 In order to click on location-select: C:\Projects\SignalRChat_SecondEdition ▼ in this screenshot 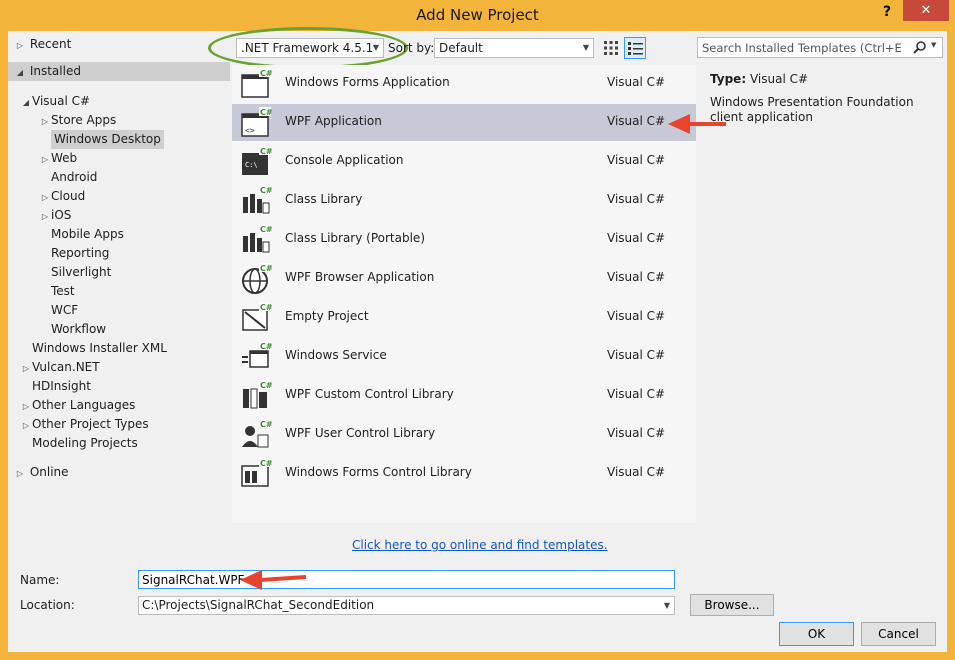, I will do `click(406, 605)`.